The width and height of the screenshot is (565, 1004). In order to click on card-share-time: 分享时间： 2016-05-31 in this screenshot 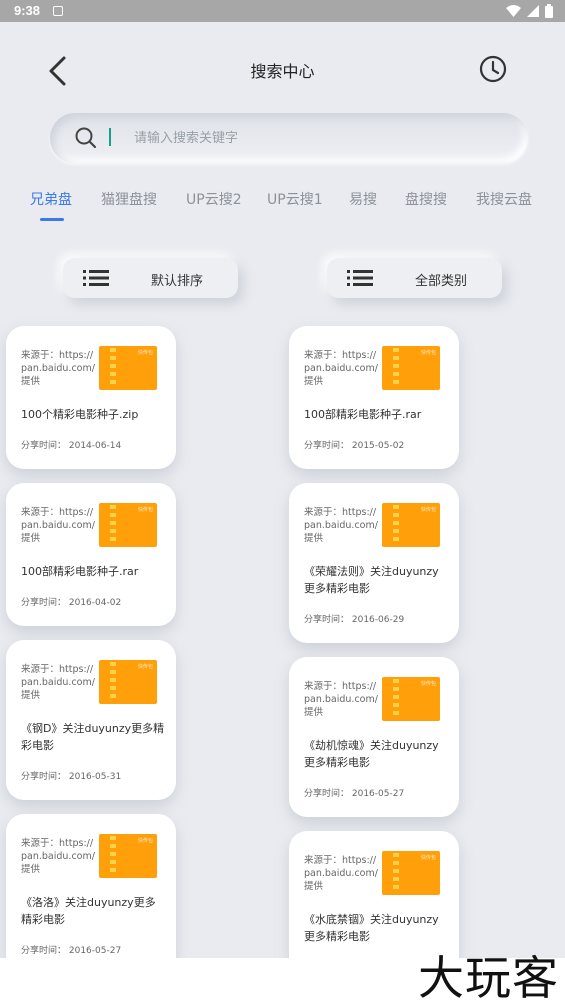, I will do `click(71, 777)`.